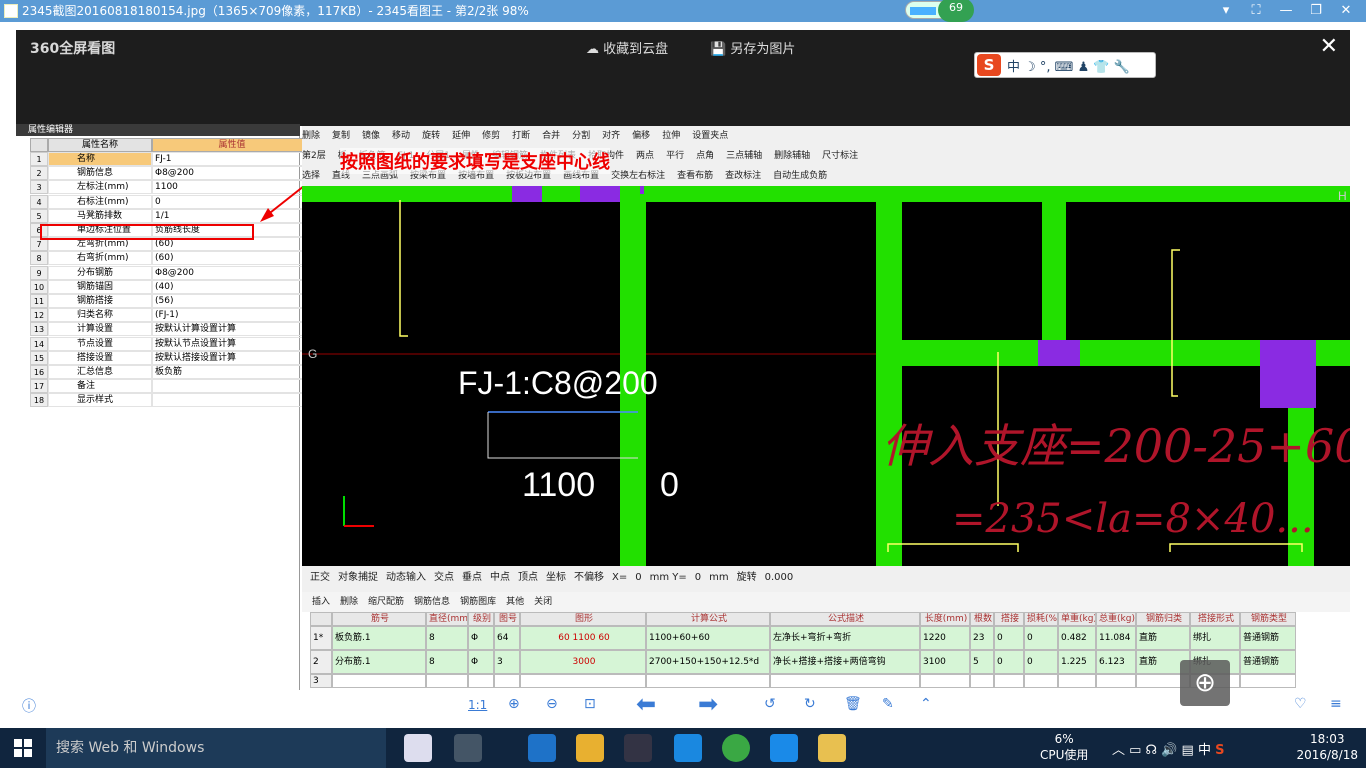  What do you see at coordinates (708, 619) in the screenshot?
I see `column-header: 计算公式` at bounding box center [708, 619].